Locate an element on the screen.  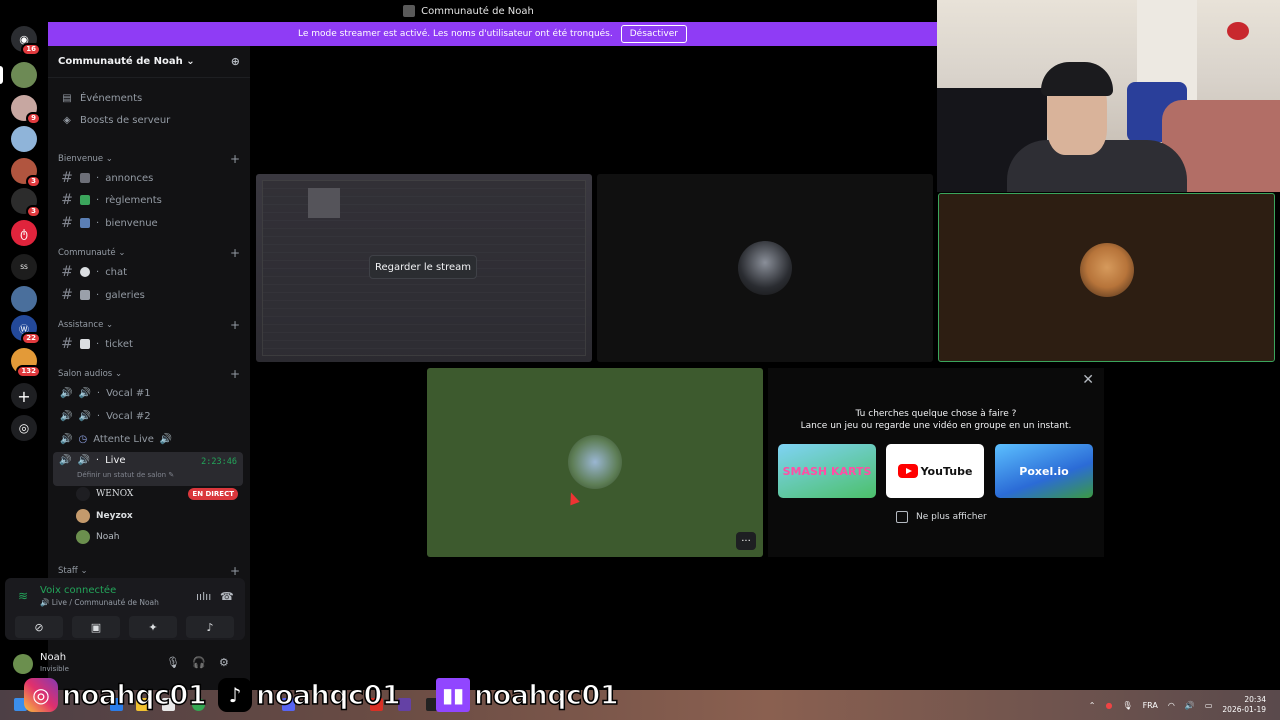
volume-icon: 🔊 is located at coordinates (1190, 705).